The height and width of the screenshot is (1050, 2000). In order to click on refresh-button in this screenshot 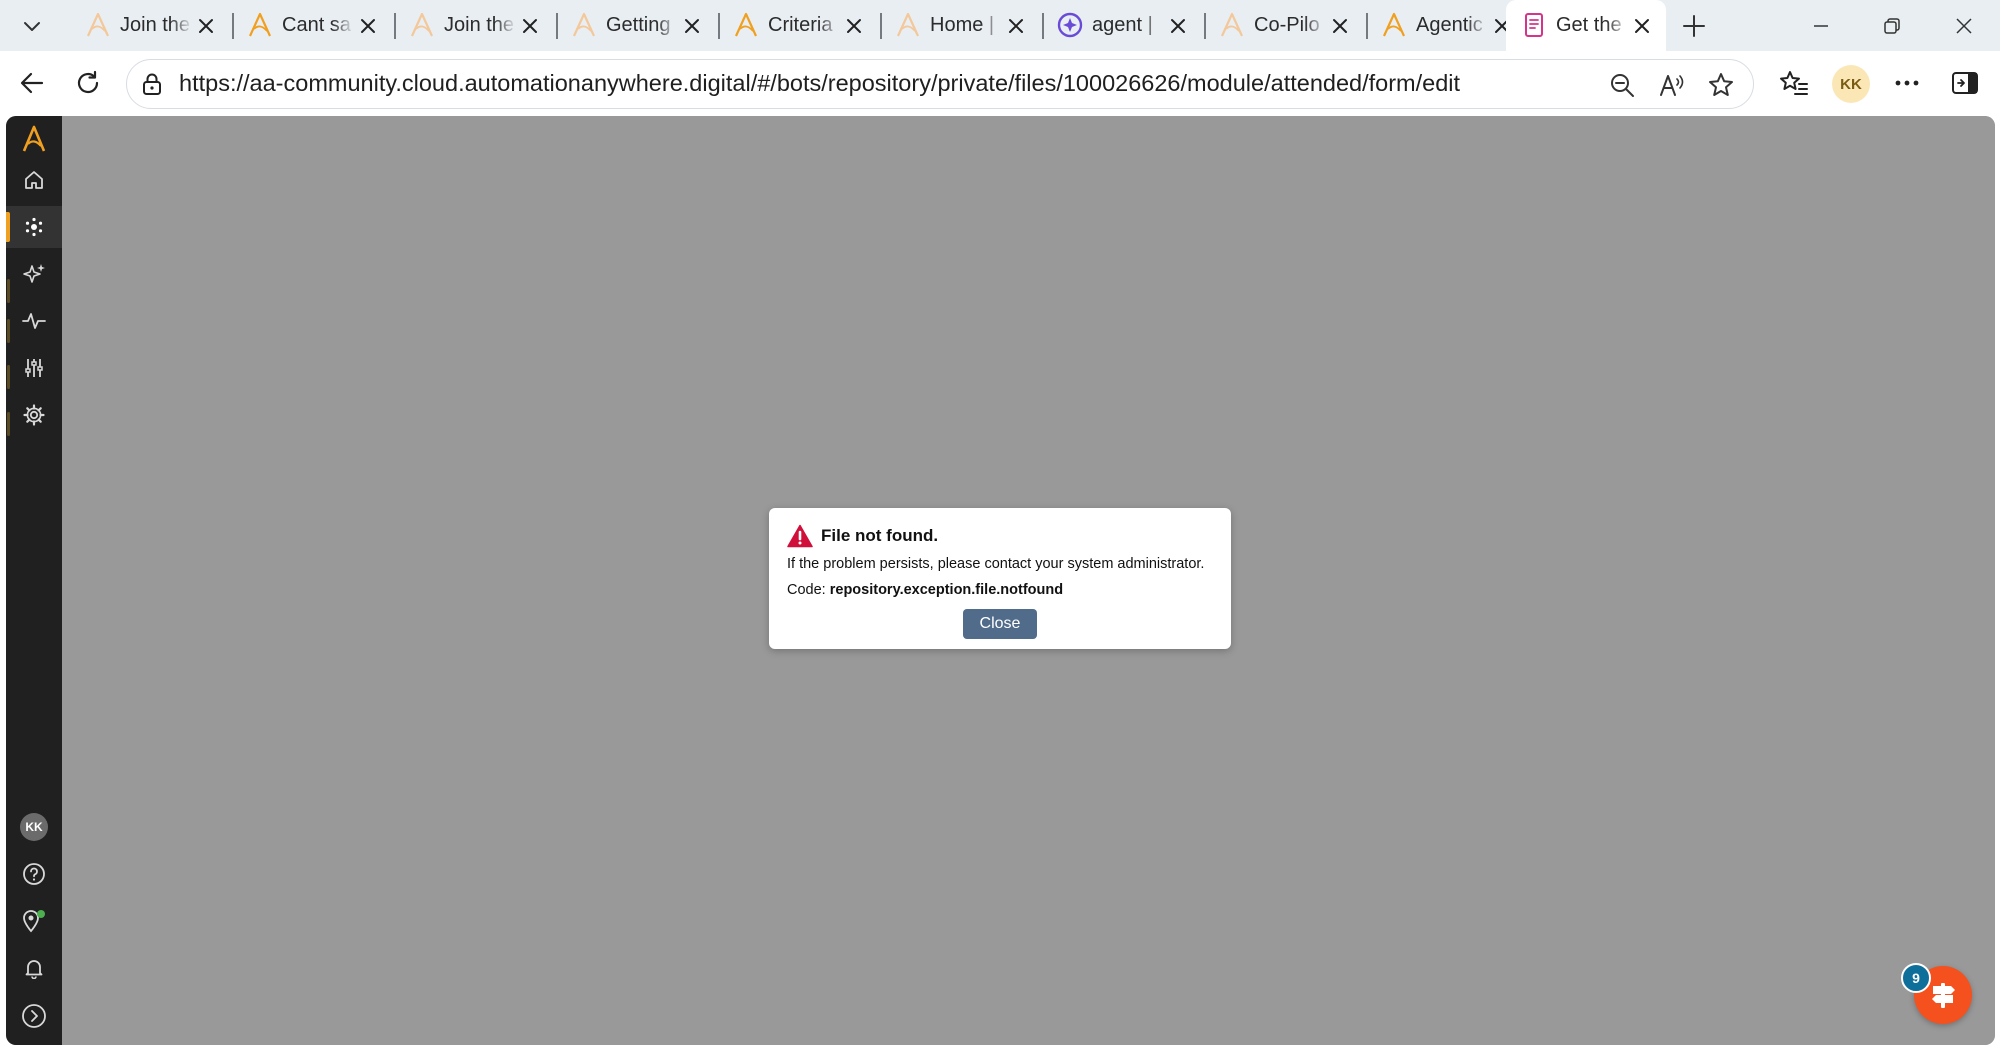, I will do `click(88, 83)`.